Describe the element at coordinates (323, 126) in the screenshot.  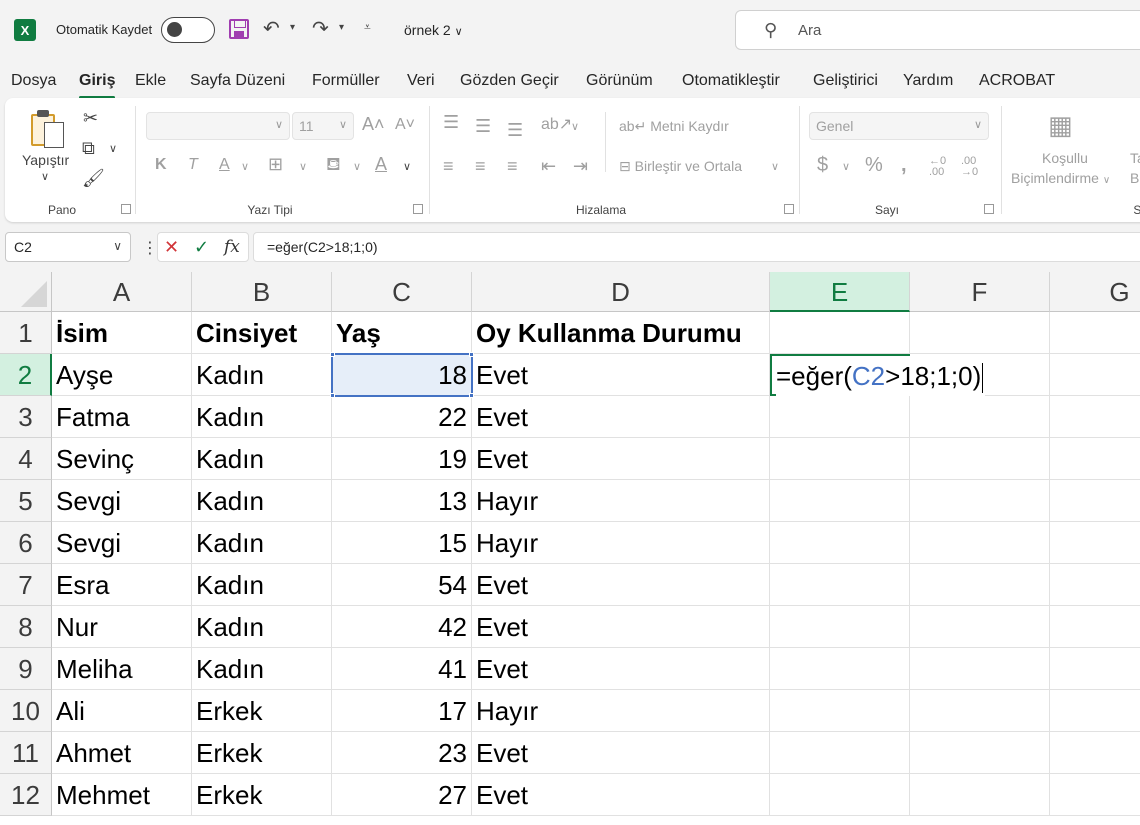
I see `font-size-combo: 11 ∨` at that location.